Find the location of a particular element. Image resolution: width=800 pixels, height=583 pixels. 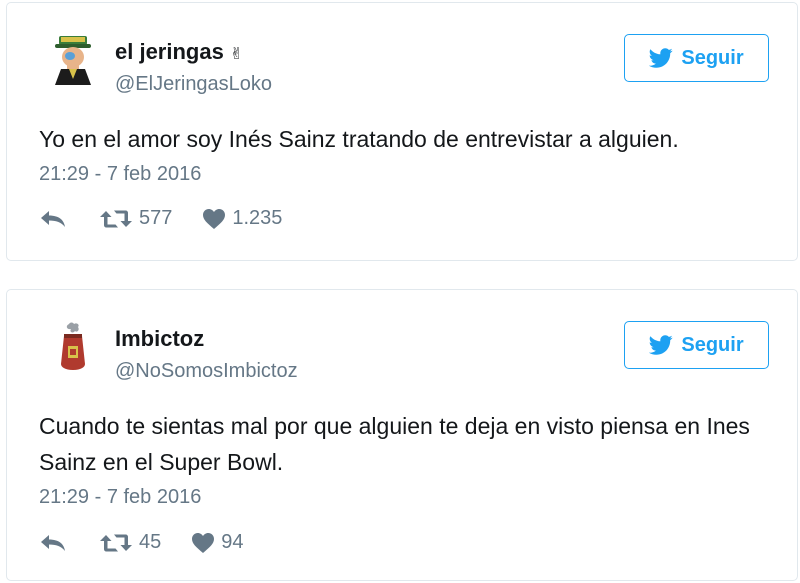

like-button: 1.235 is located at coordinates (242, 218).